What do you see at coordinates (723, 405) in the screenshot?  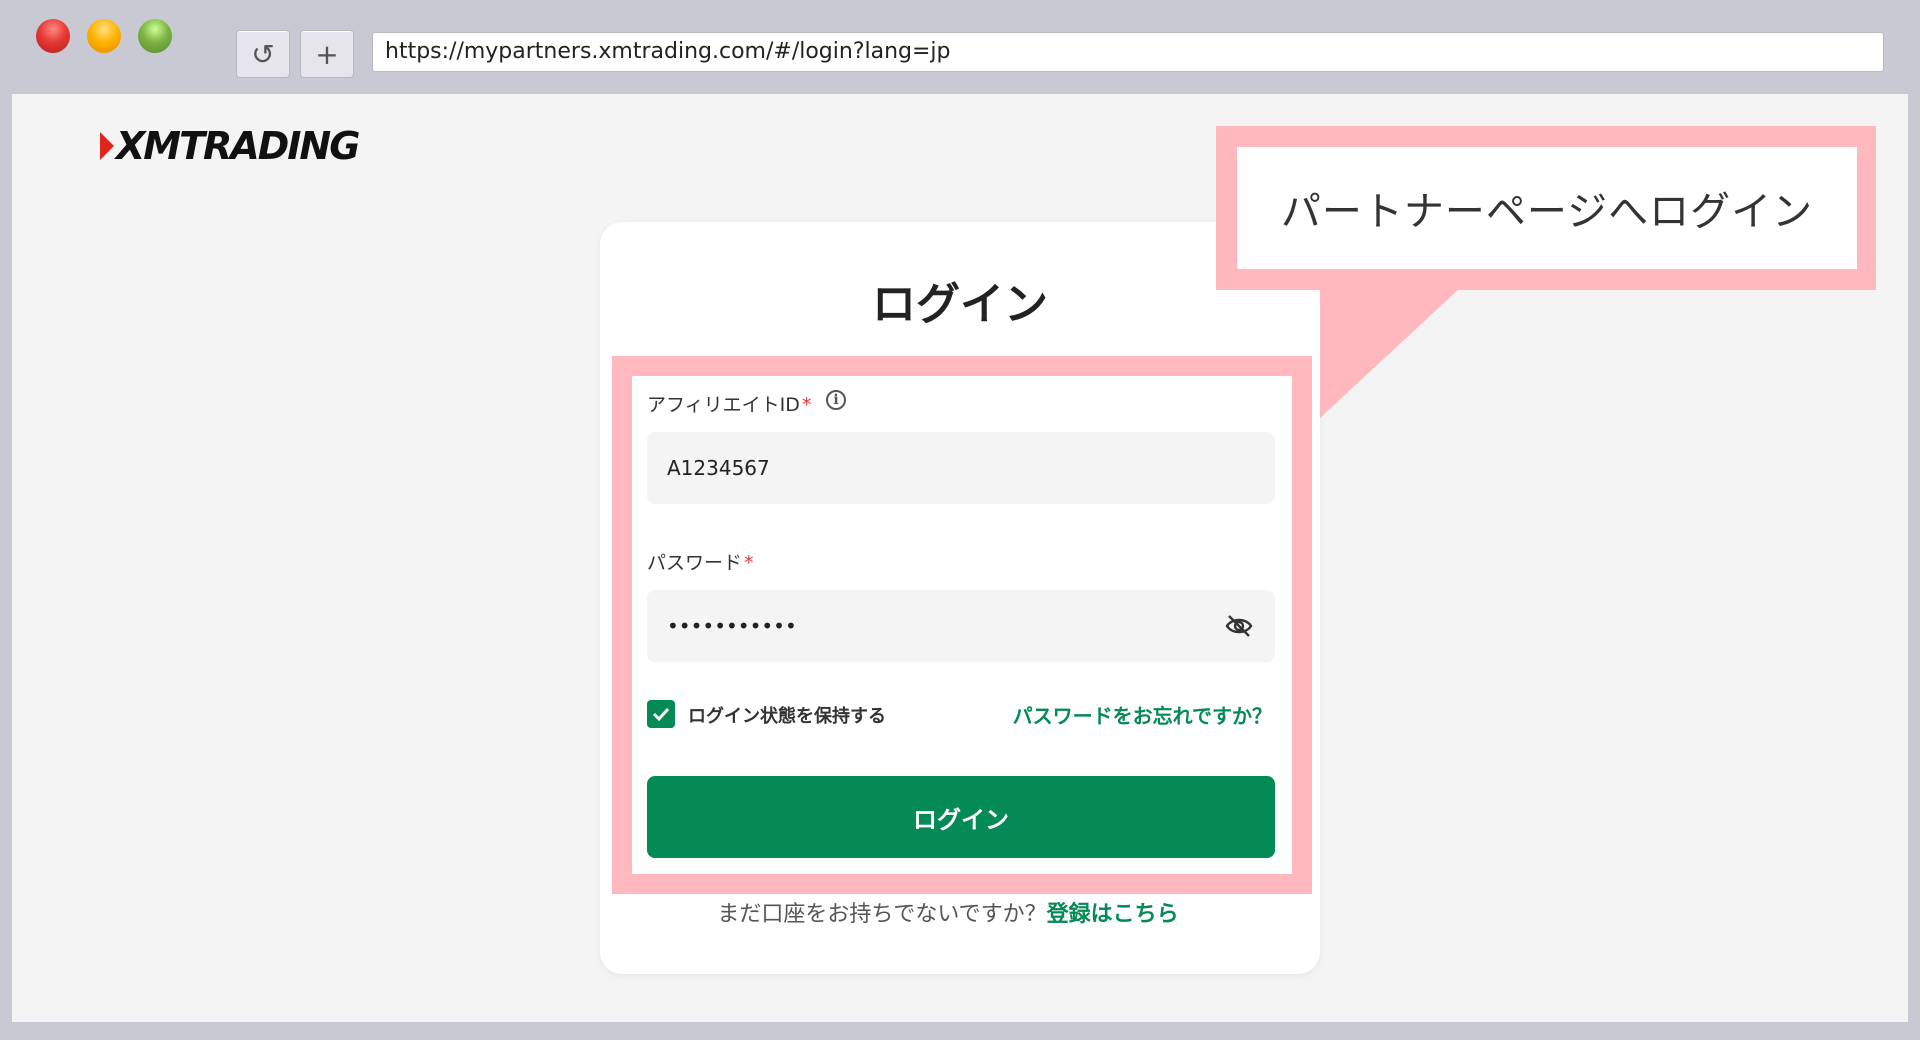 I see `affiliate-id-label: アフィリエイトID` at bounding box center [723, 405].